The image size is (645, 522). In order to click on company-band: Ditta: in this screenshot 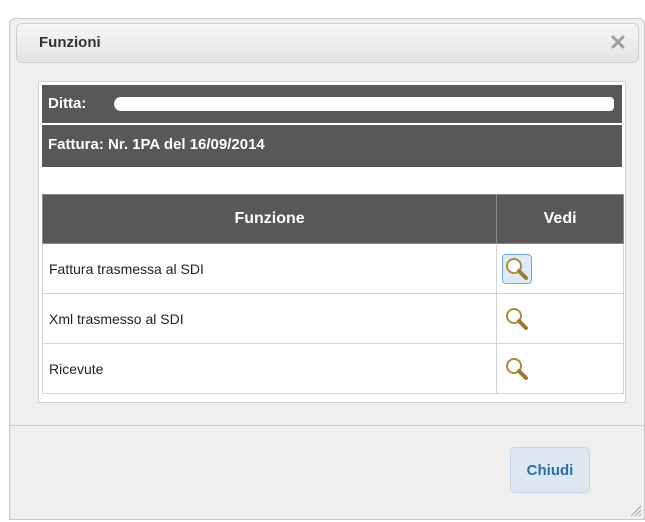, I will do `click(332, 104)`.